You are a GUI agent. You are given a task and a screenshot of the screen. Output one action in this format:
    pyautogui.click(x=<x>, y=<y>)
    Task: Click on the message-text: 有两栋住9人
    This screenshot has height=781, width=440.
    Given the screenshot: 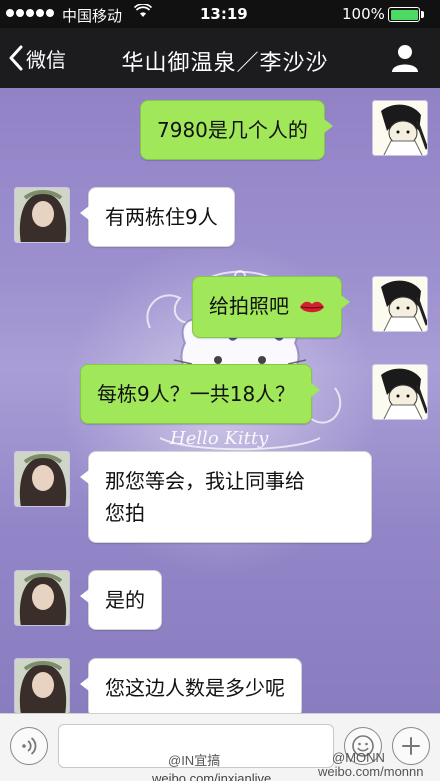 What is the action you would take?
    pyautogui.click(x=161, y=217)
    